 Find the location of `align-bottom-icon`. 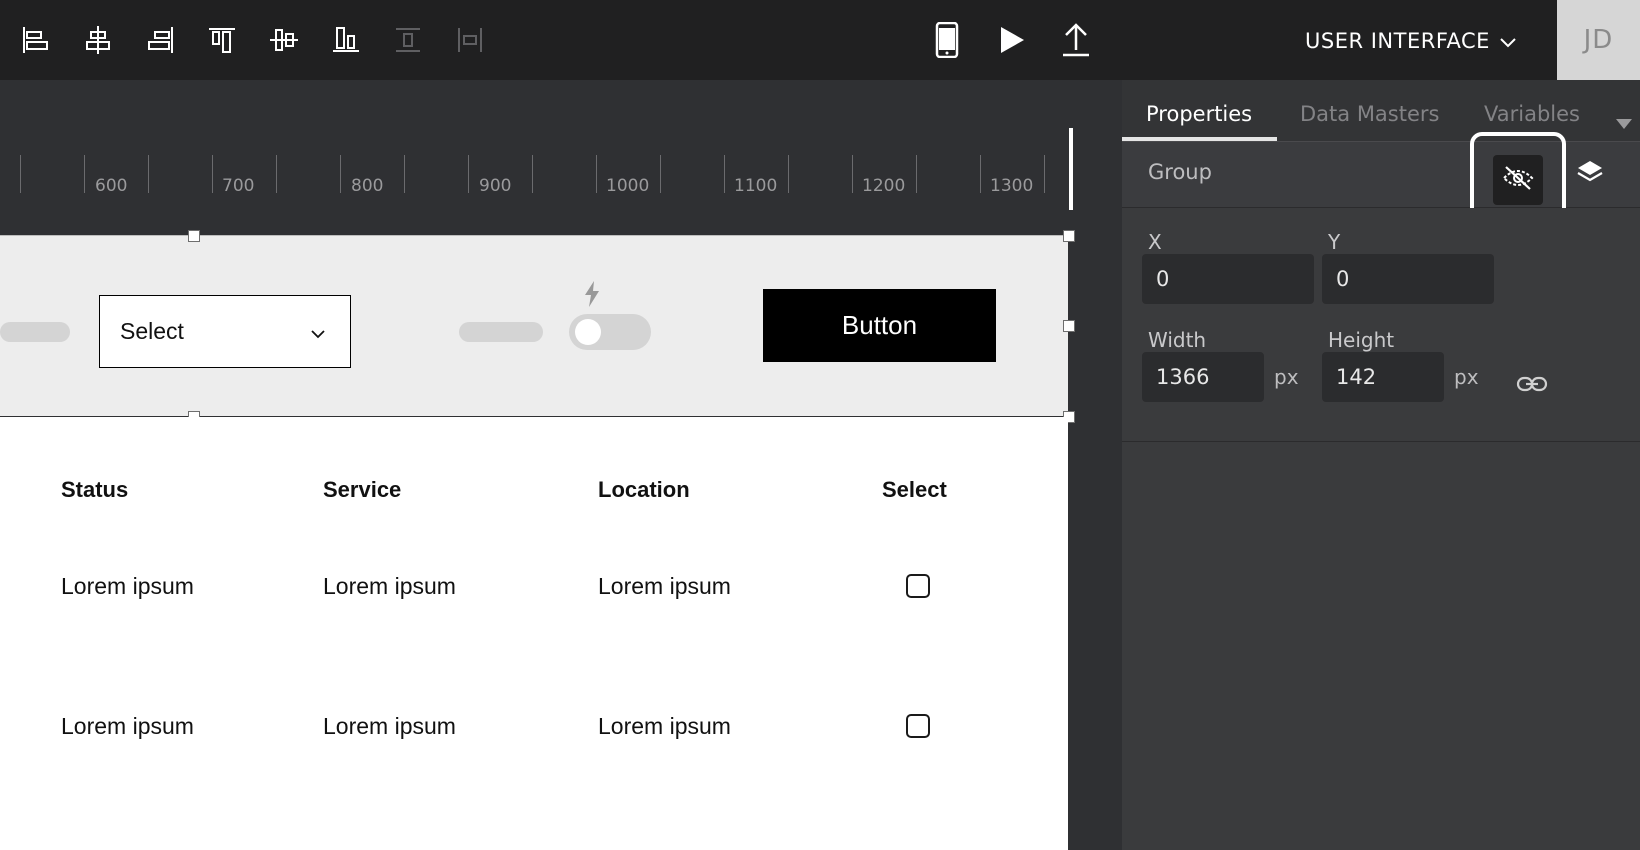

align-bottom-icon is located at coordinates (346, 40).